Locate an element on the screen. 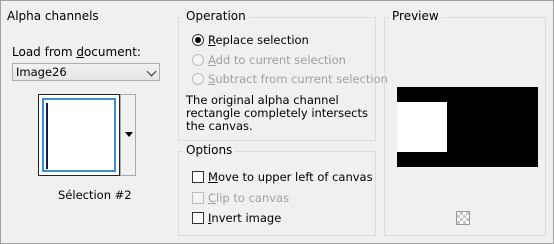 This screenshot has width=554, height=244. triangle-down-icon is located at coordinates (129, 134).